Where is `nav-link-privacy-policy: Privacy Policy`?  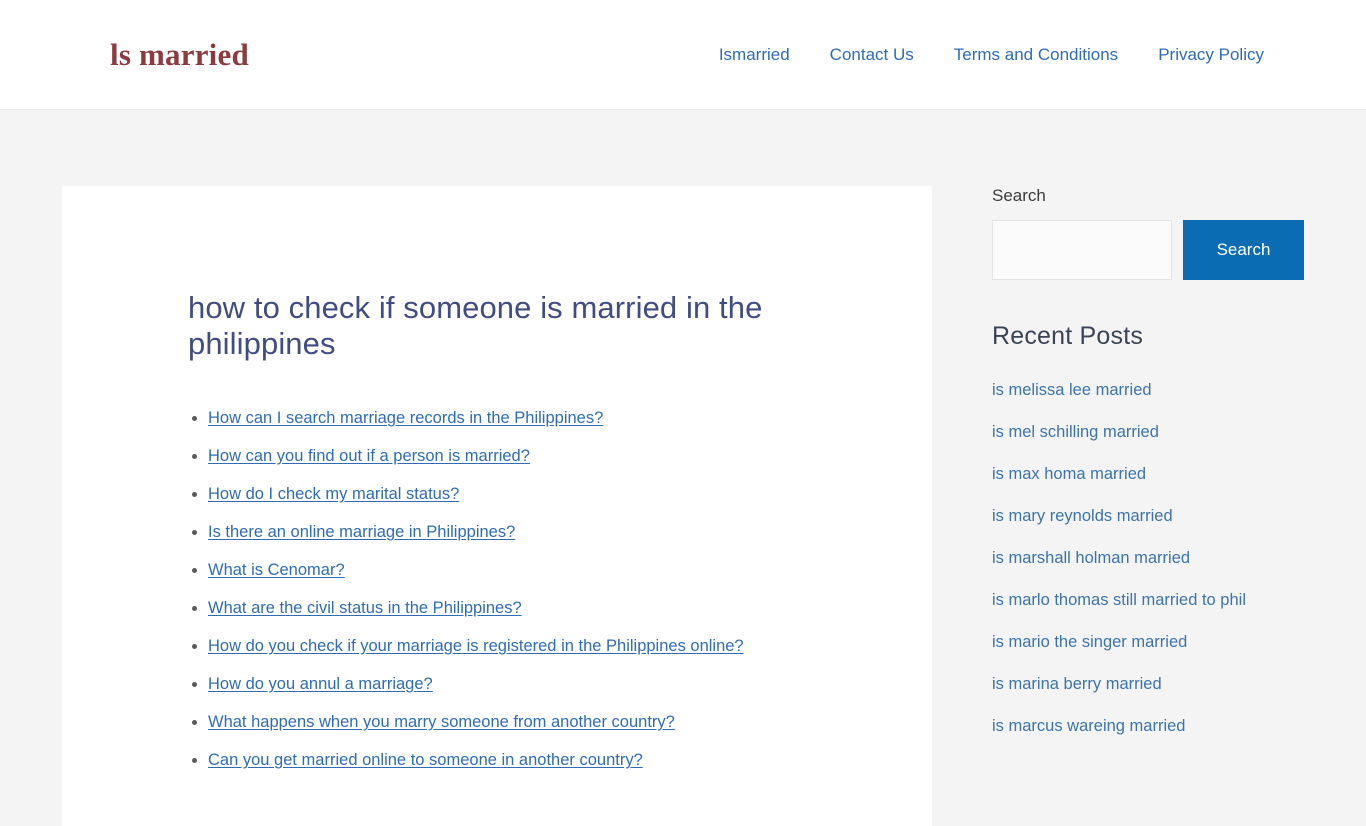 nav-link-privacy-policy: Privacy Policy is located at coordinates (1211, 55).